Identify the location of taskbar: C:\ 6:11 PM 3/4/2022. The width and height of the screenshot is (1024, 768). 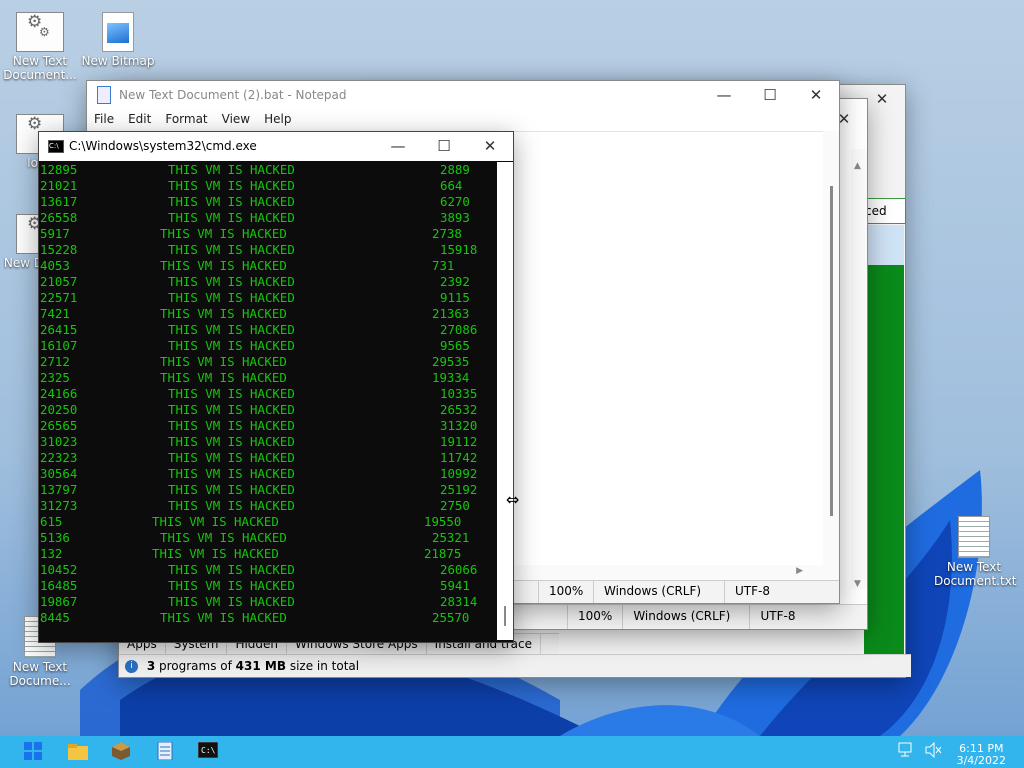
(512, 752).